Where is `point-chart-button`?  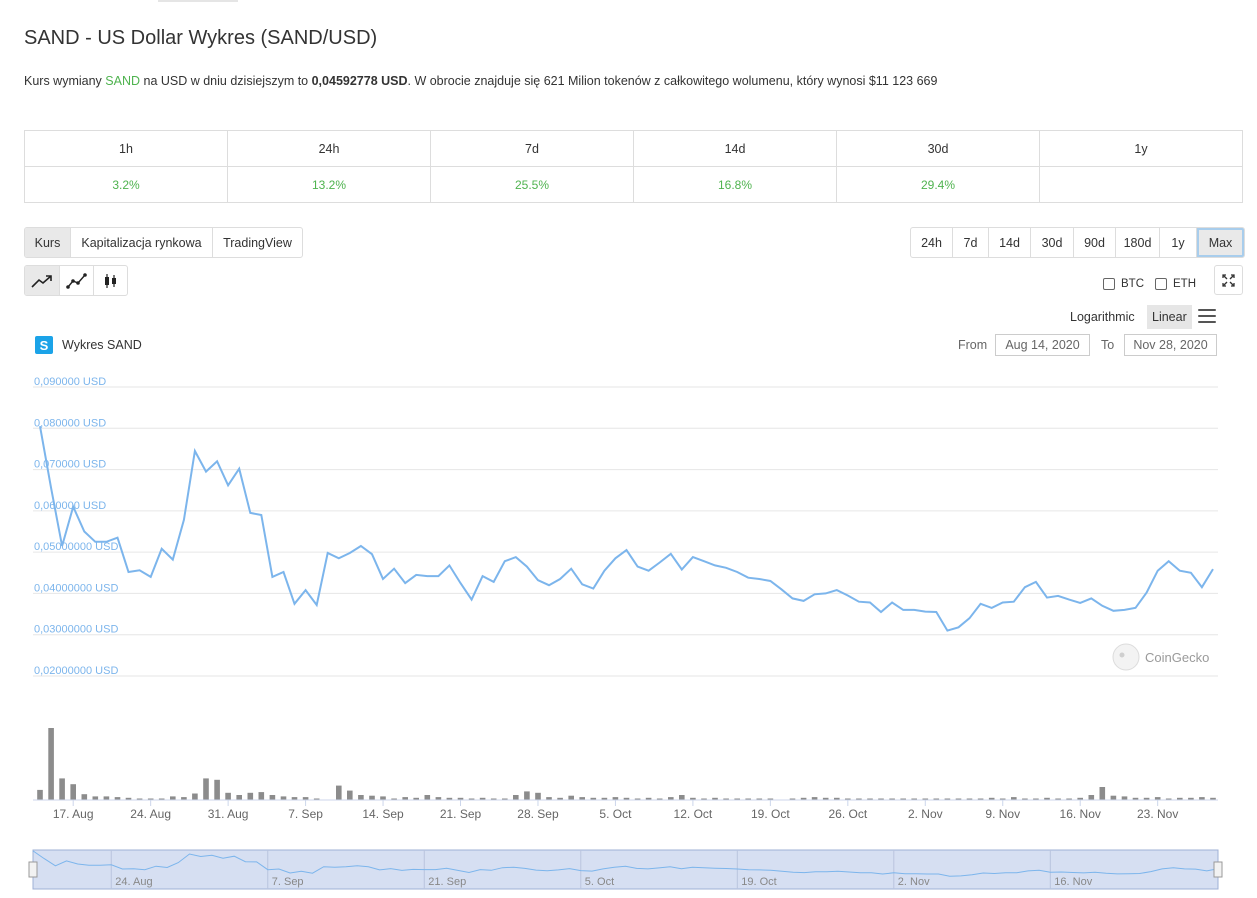
point-chart-button is located at coordinates (76, 280).